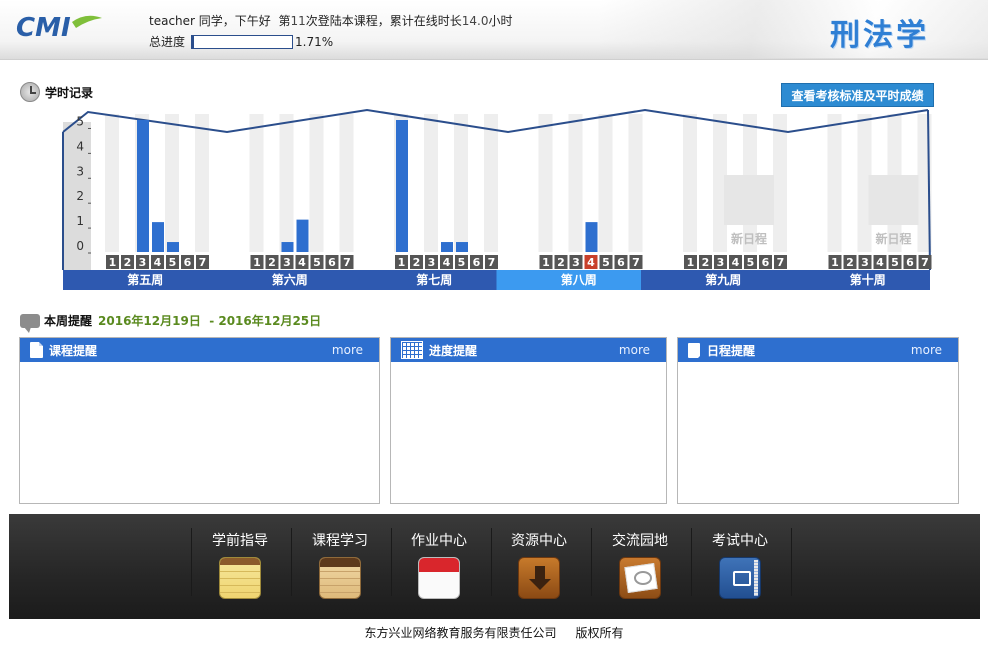 The width and height of the screenshot is (988, 647). Describe the element at coordinates (284, 21) in the screenshot. I see `login-prefix: 第` at that location.